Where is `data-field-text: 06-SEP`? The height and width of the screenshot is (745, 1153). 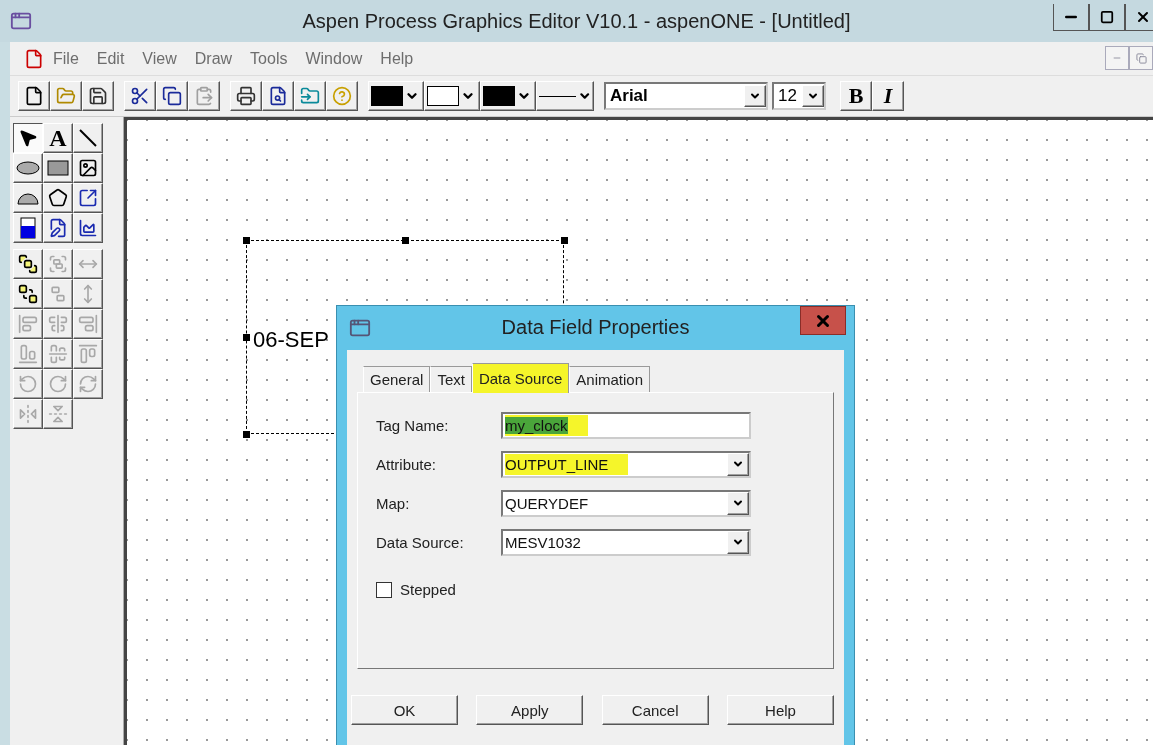 data-field-text: 06-SEP is located at coordinates (291, 340).